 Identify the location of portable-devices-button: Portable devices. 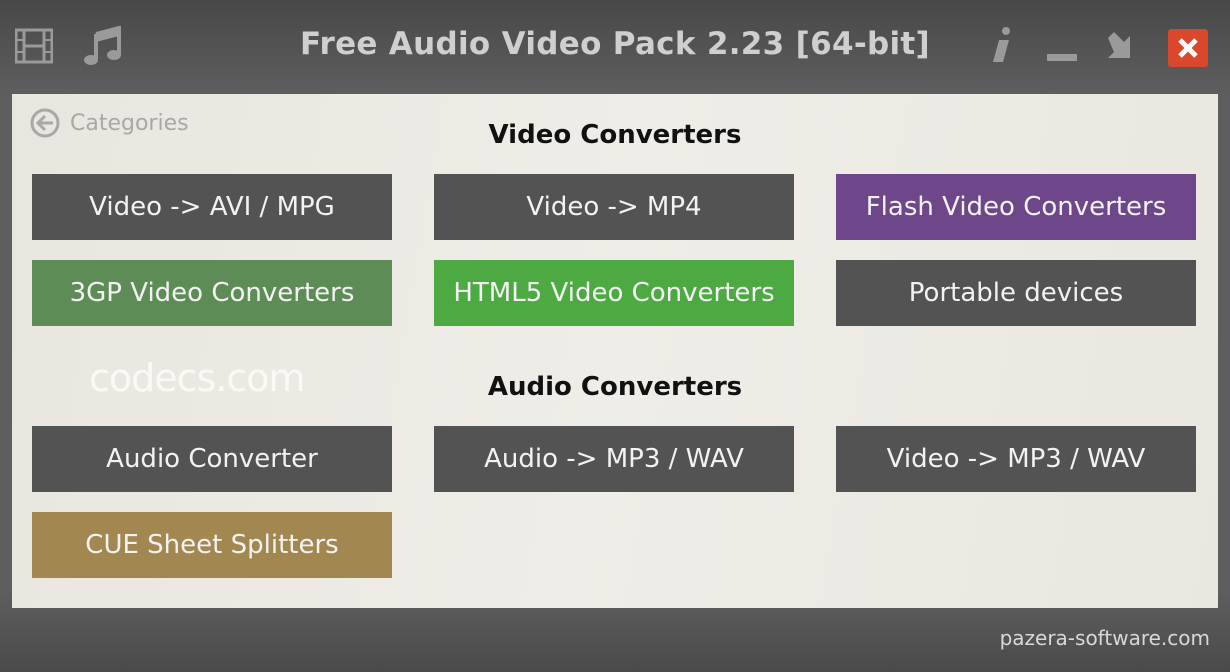
(1016, 293).